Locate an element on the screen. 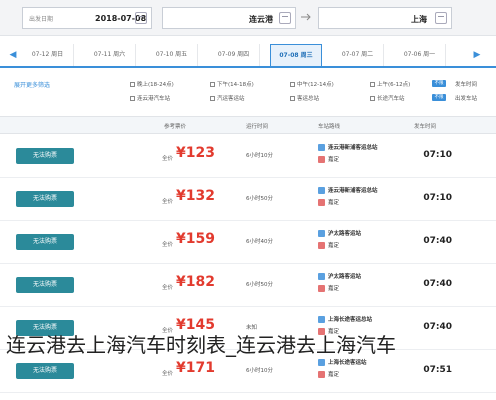 Image resolution: width=496 pixels, height=400 pixels. ticket-price: ¥132 is located at coordinates (195, 196).